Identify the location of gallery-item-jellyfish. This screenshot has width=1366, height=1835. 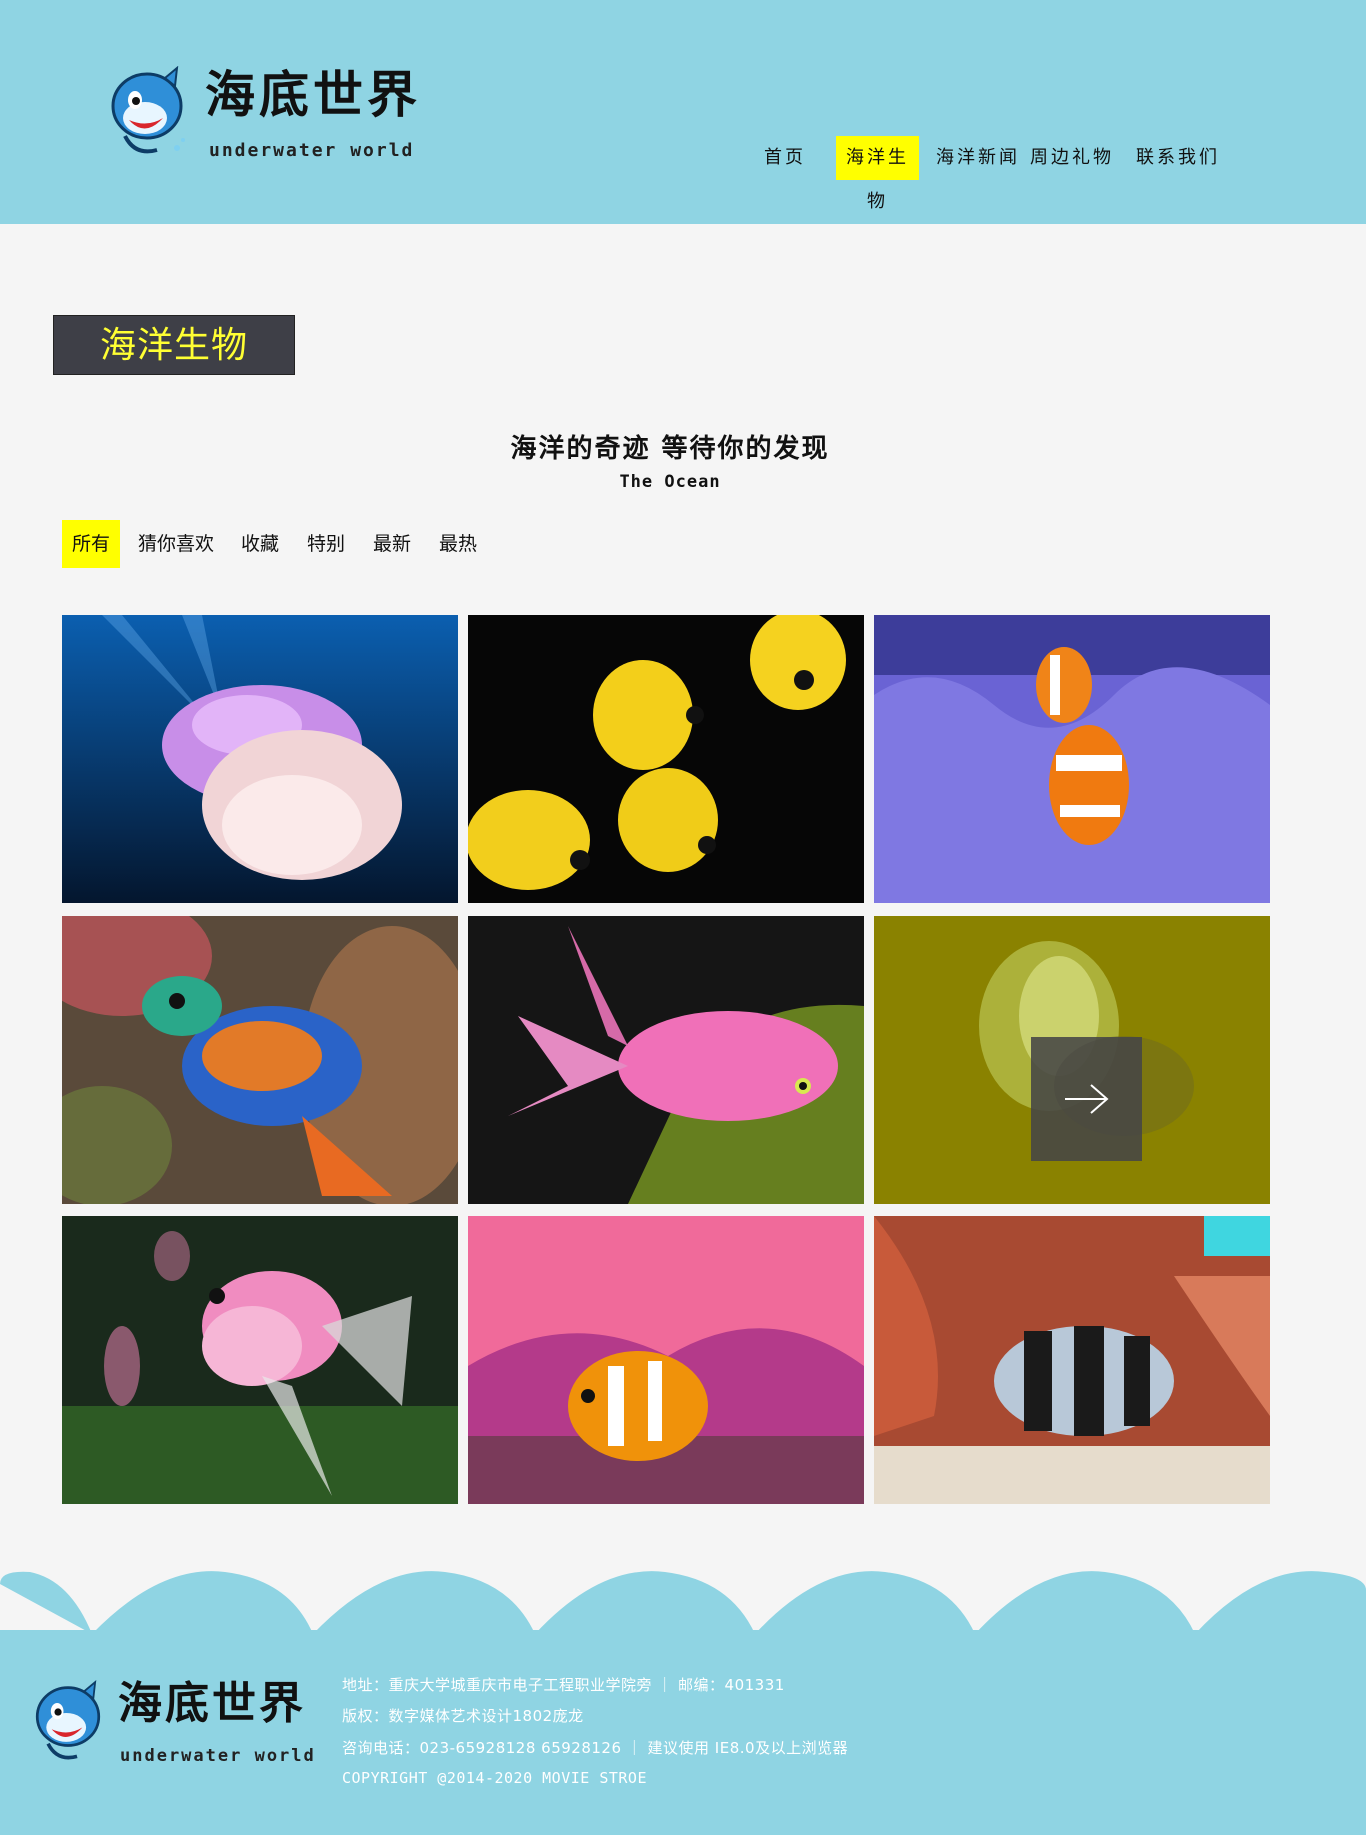
(260, 759).